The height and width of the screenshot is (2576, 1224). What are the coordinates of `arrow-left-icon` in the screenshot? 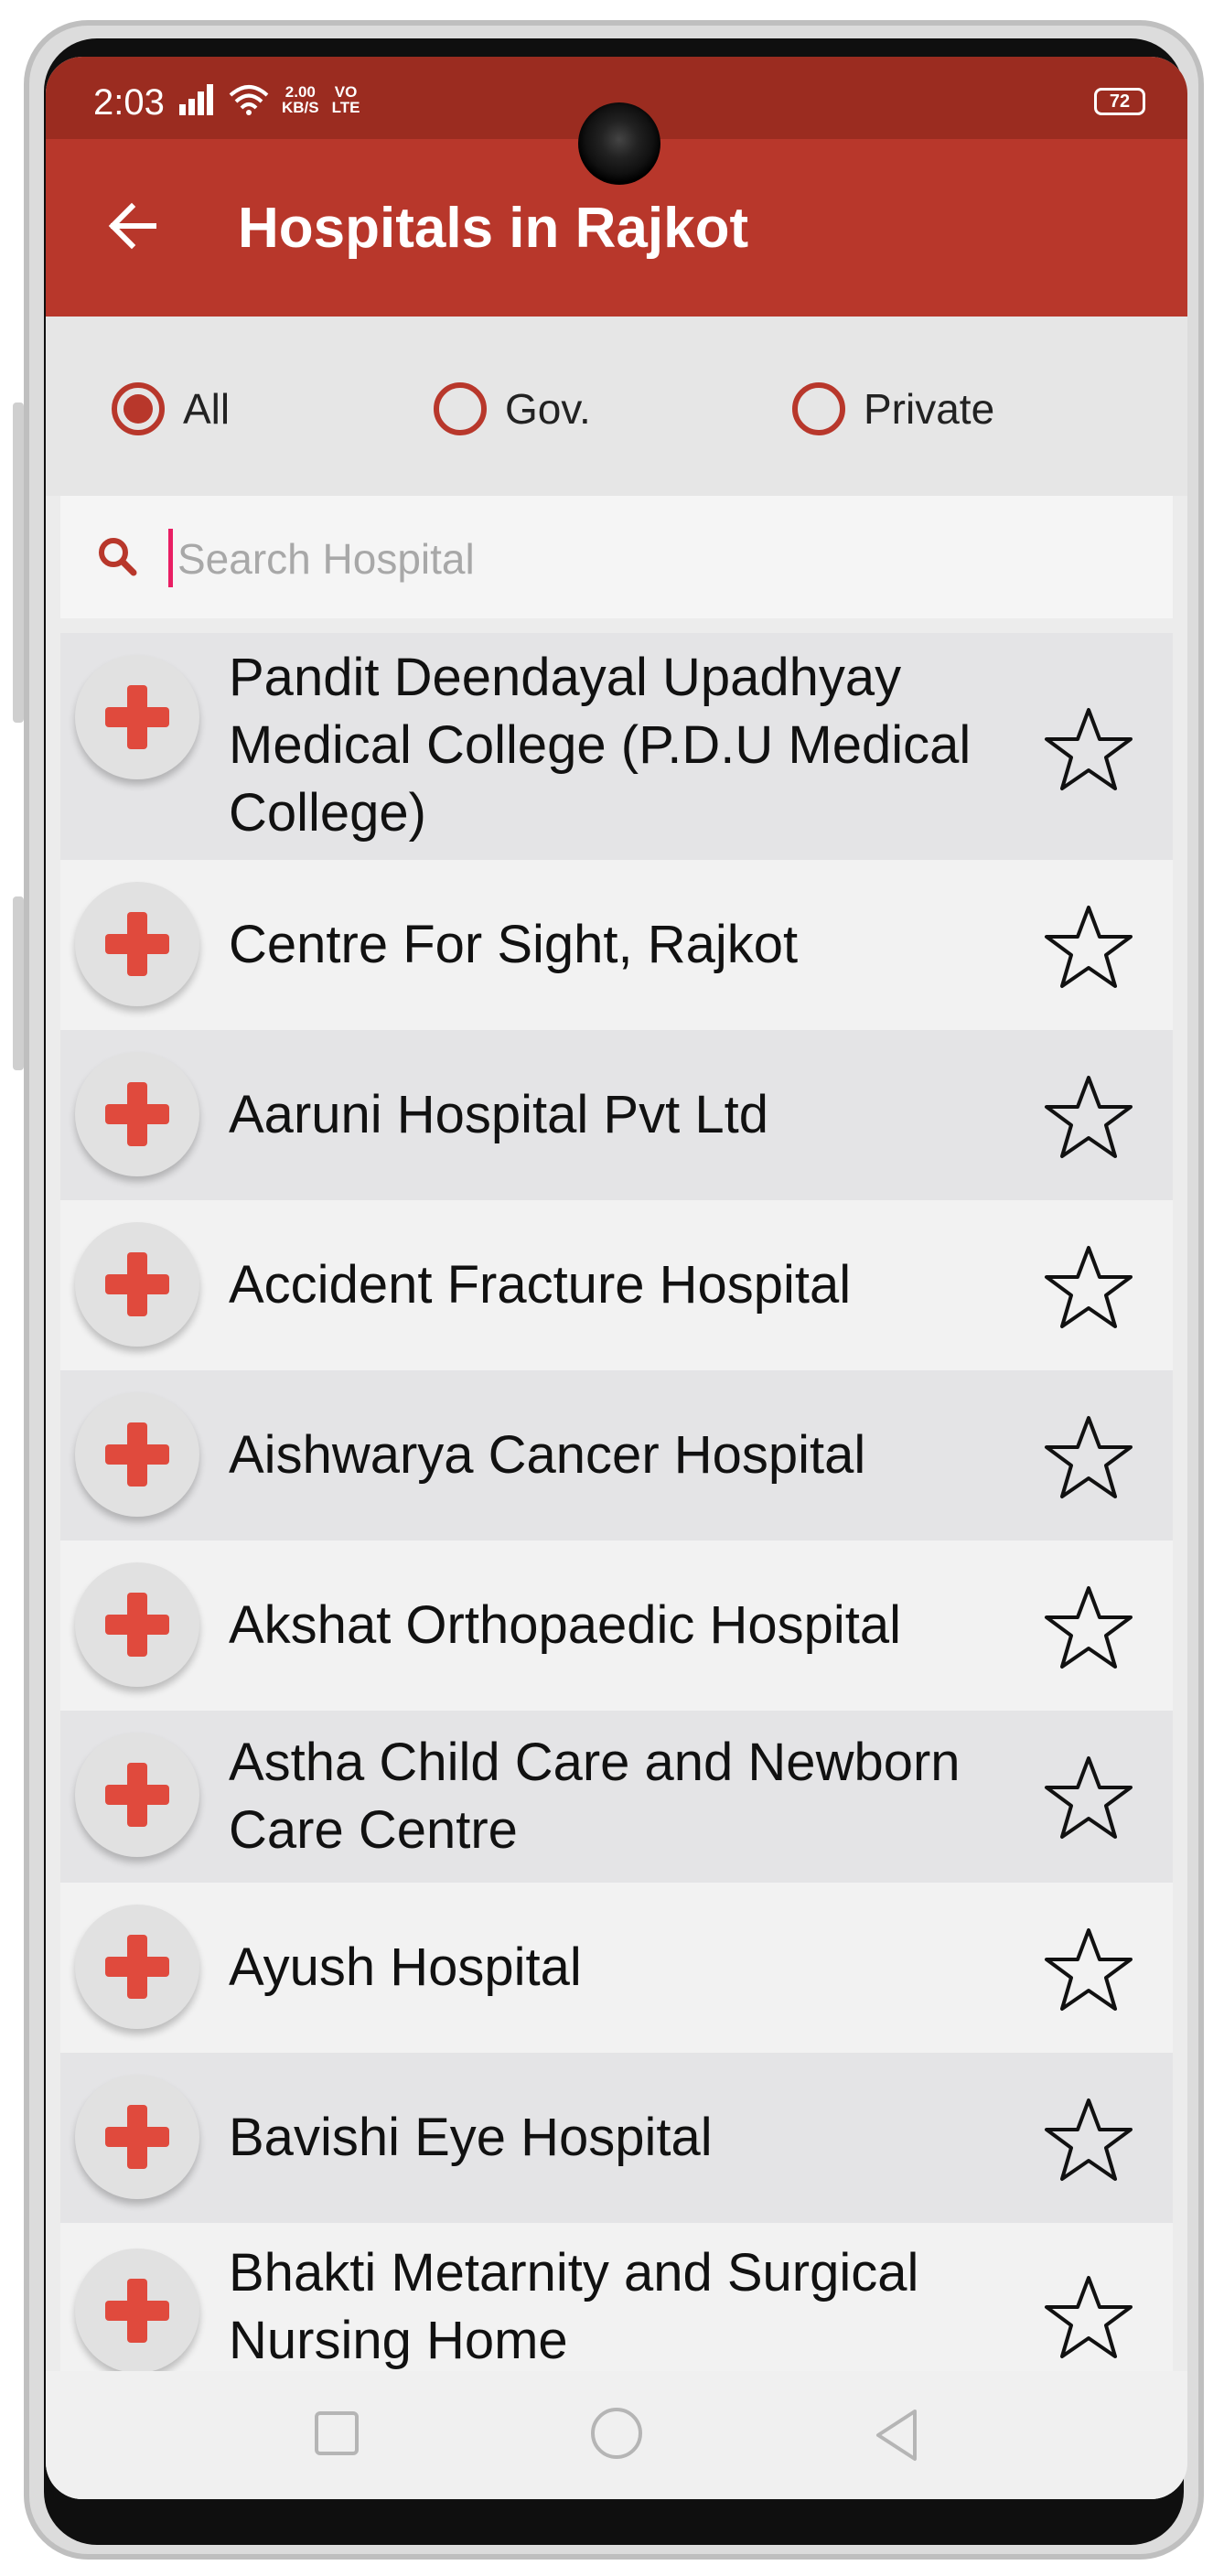 It's located at (133, 226).